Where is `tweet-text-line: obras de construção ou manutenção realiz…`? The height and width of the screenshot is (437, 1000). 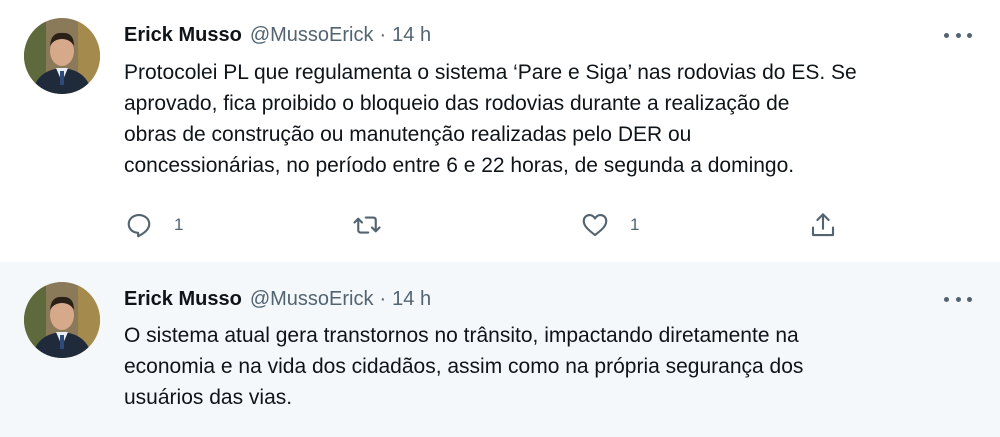
tweet-text-line: obras de construção ou manutenção realiz… is located at coordinates (408, 134).